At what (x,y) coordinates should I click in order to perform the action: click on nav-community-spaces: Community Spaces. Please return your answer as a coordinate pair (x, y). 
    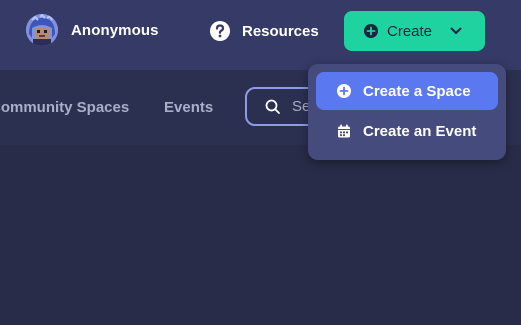
    Looking at the image, I should click on (64, 107).